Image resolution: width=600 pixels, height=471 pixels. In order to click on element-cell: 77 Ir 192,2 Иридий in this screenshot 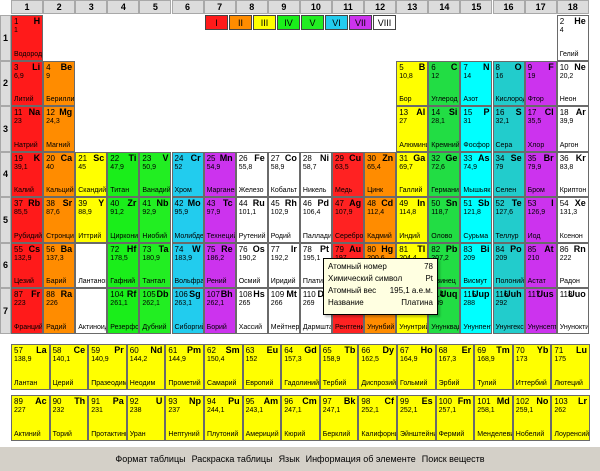, I will do `click(283, 265)`.